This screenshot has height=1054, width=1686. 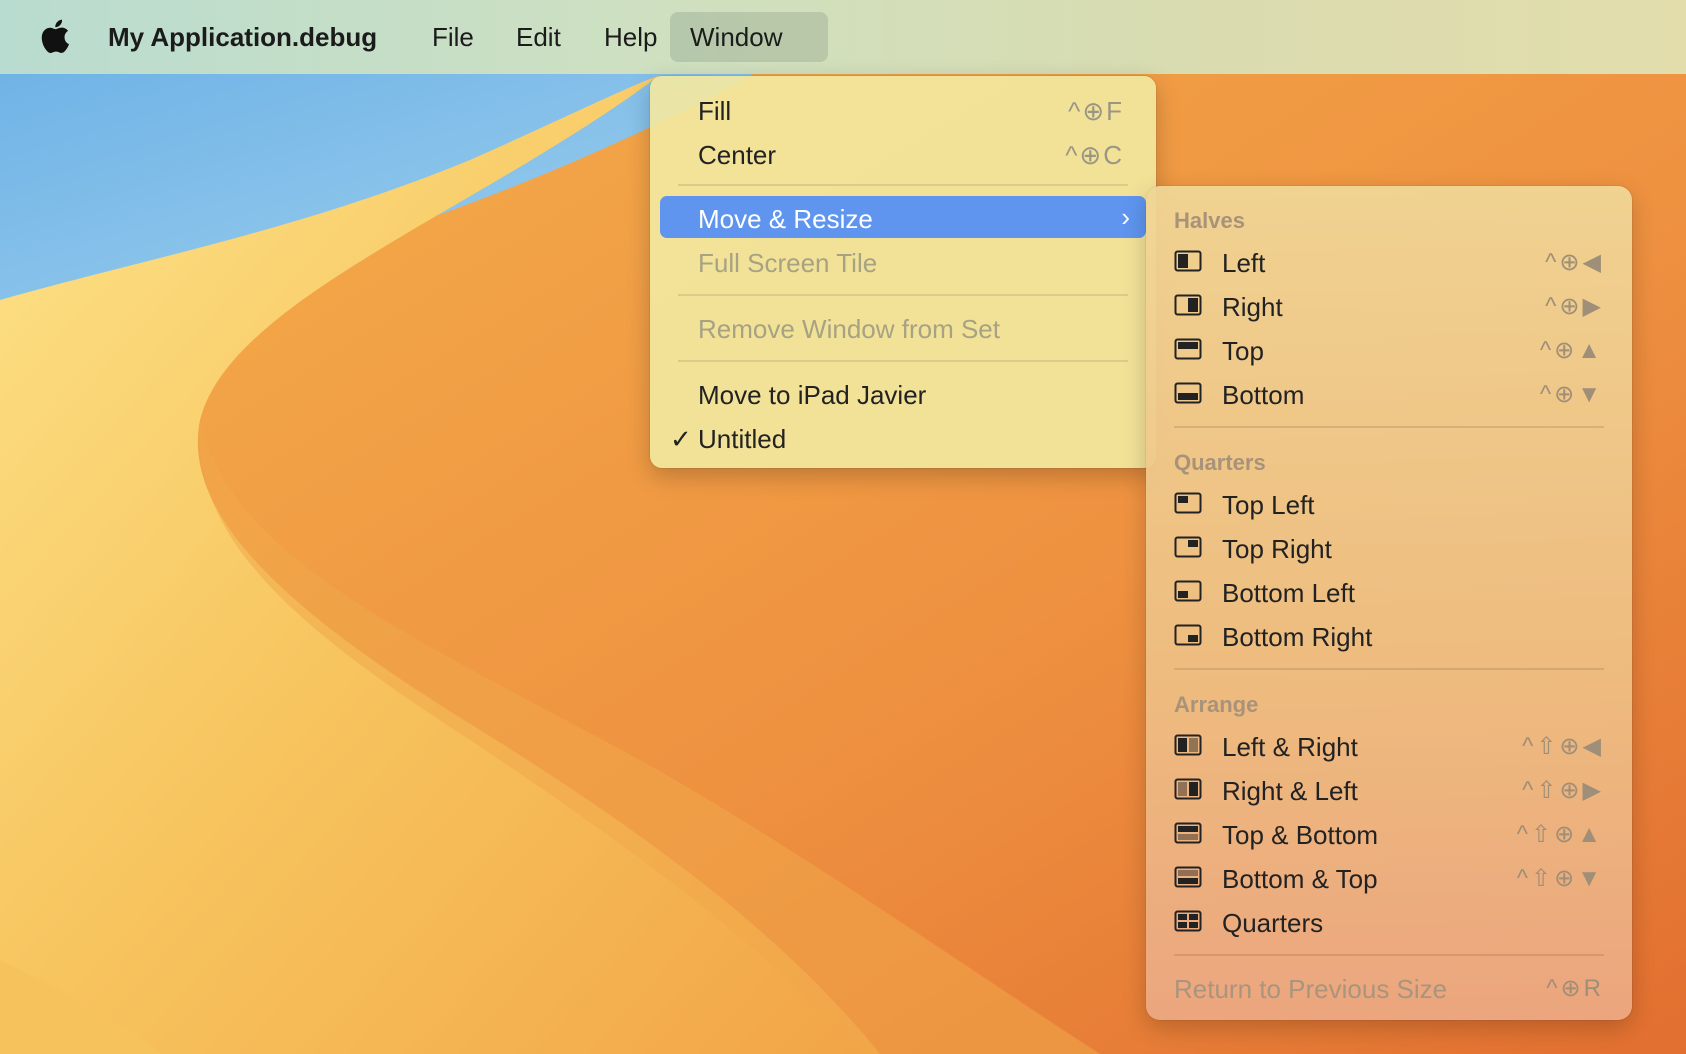 What do you see at coordinates (1574, 306) in the screenshot?
I see `shortcut: ^⊕▶` at bounding box center [1574, 306].